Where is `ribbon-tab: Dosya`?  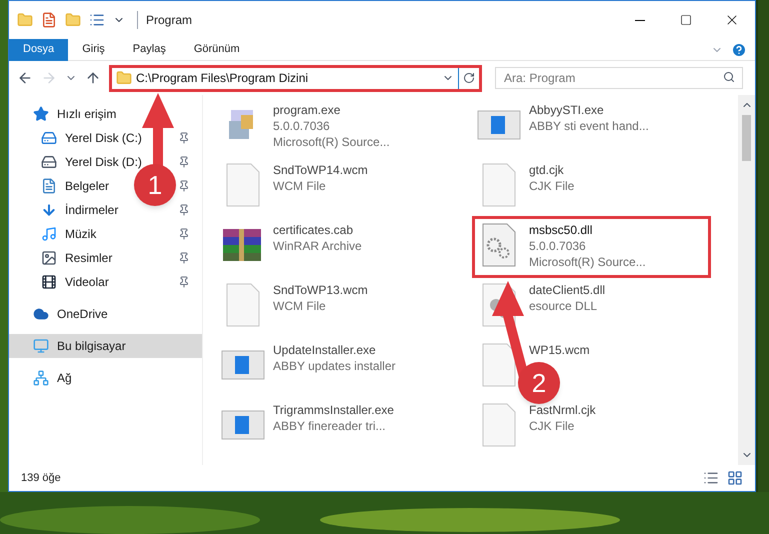
ribbon-tab: Dosya is located at coordinates (38, 49).